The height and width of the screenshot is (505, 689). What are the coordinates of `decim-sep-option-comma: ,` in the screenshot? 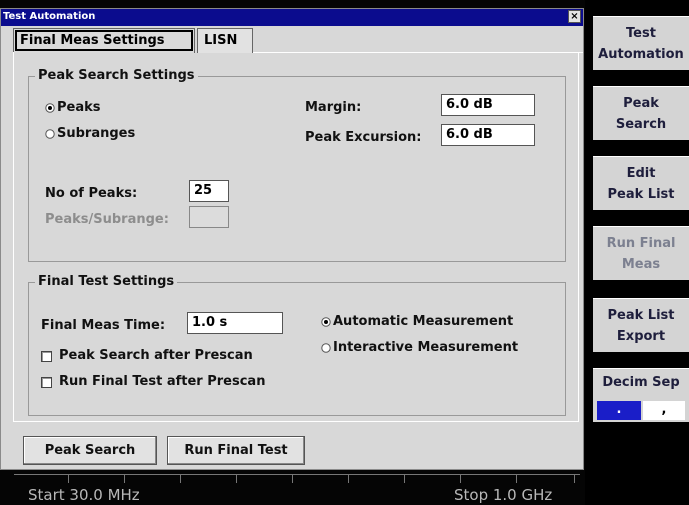 It's located at (664, 410).